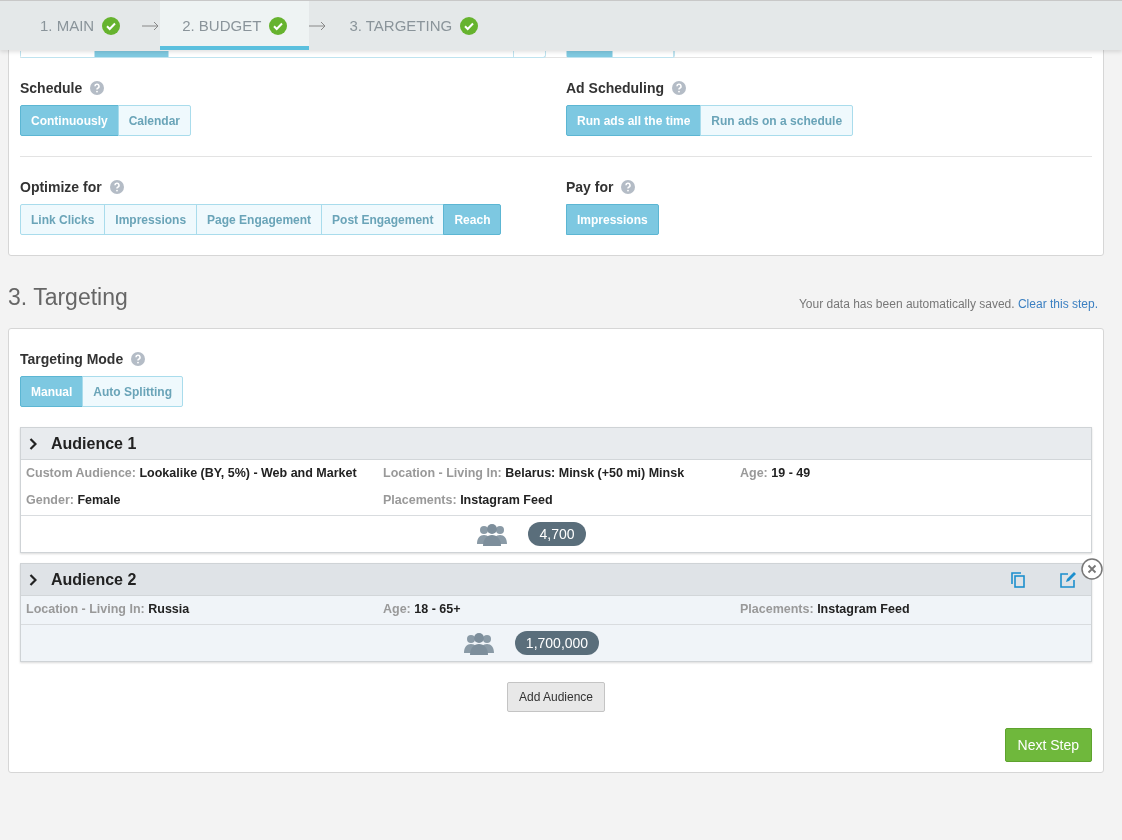 The image size is (1122, 840). What do you see at coordinates (68, 297) in the screenshot?
I see `section-title: 3. Targeting` at bounding box center [68, 297].